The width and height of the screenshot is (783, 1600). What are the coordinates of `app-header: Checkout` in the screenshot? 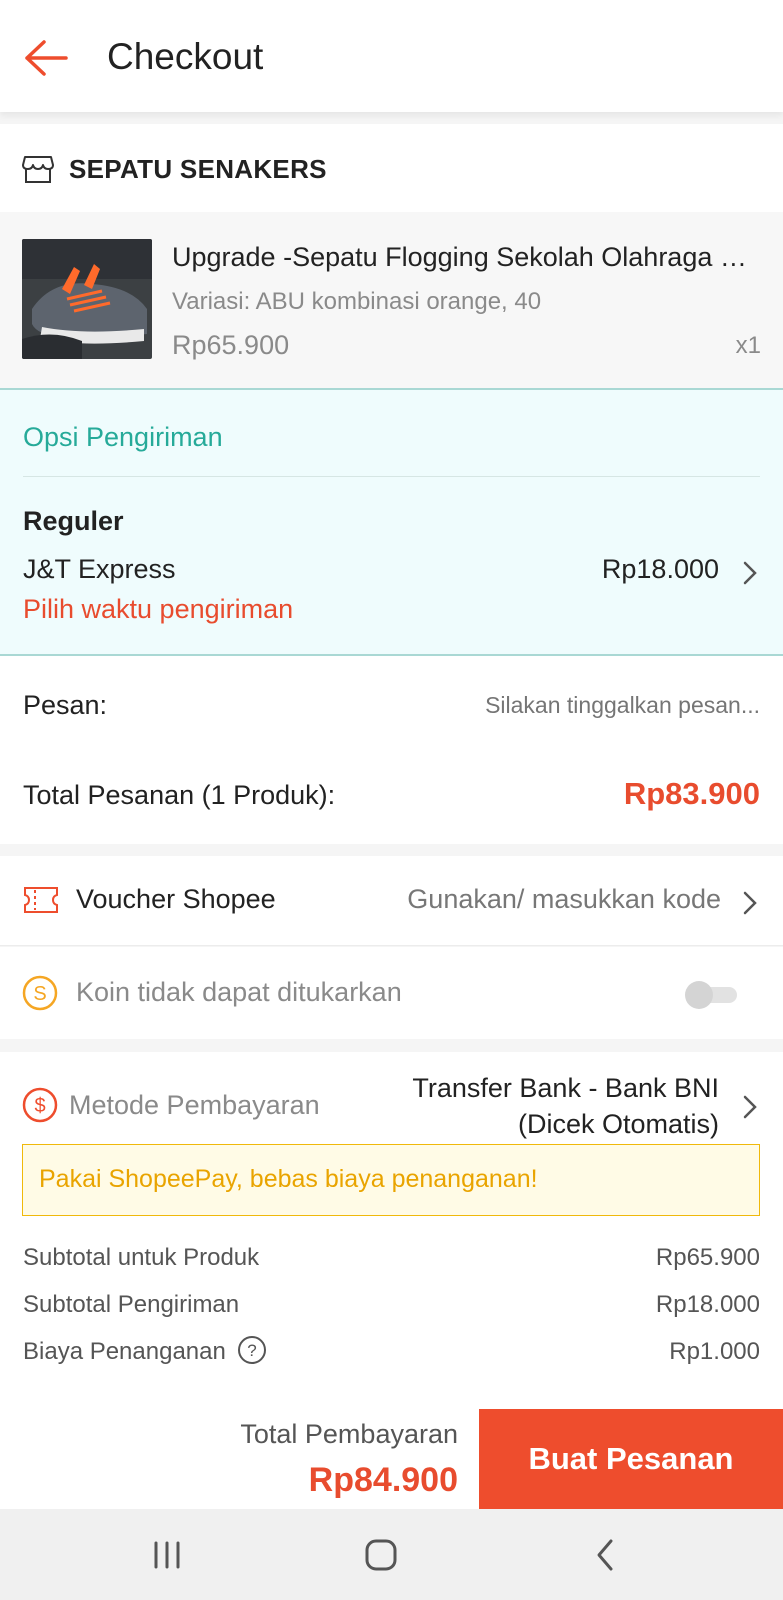 It's located at (391, 56).